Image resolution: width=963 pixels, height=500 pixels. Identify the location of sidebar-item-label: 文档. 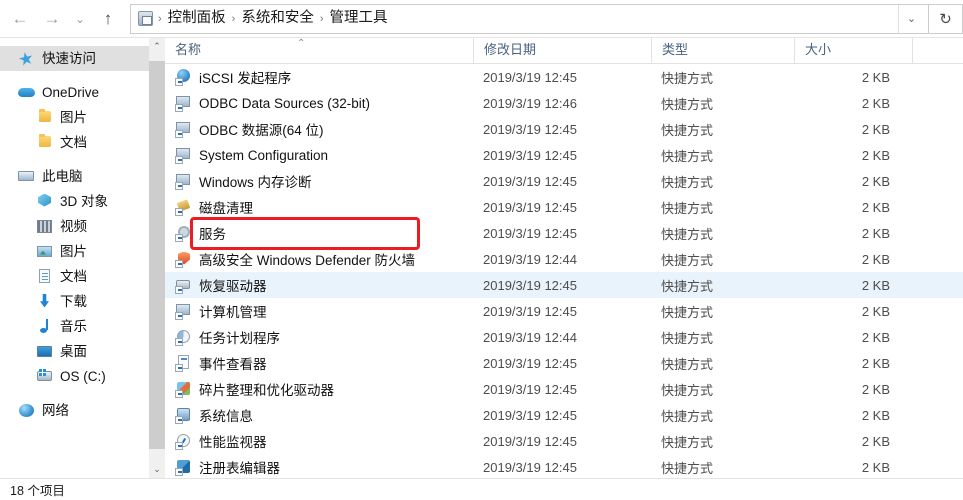
(73, 276).